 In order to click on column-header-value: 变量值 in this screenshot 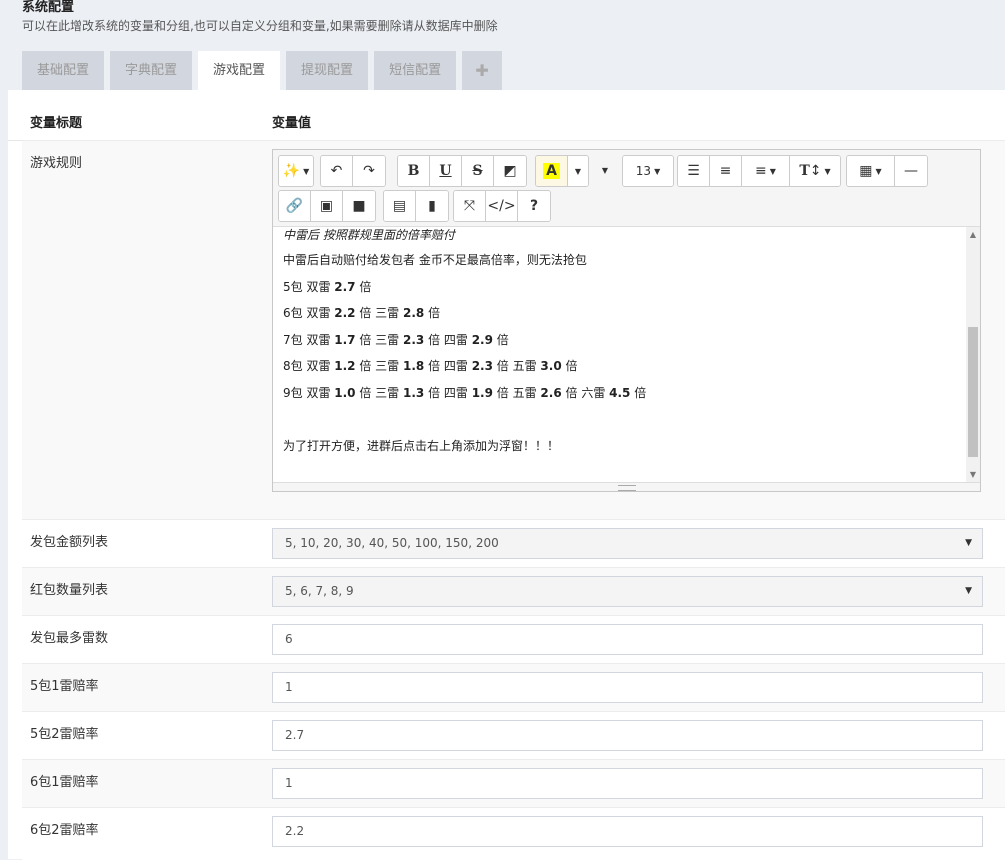, I will do `click(292, 123)`.